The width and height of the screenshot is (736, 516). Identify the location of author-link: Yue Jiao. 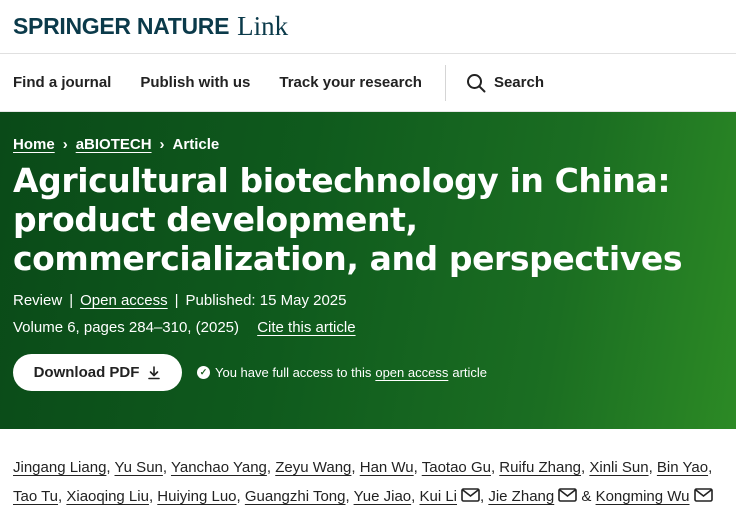
(383, 496).